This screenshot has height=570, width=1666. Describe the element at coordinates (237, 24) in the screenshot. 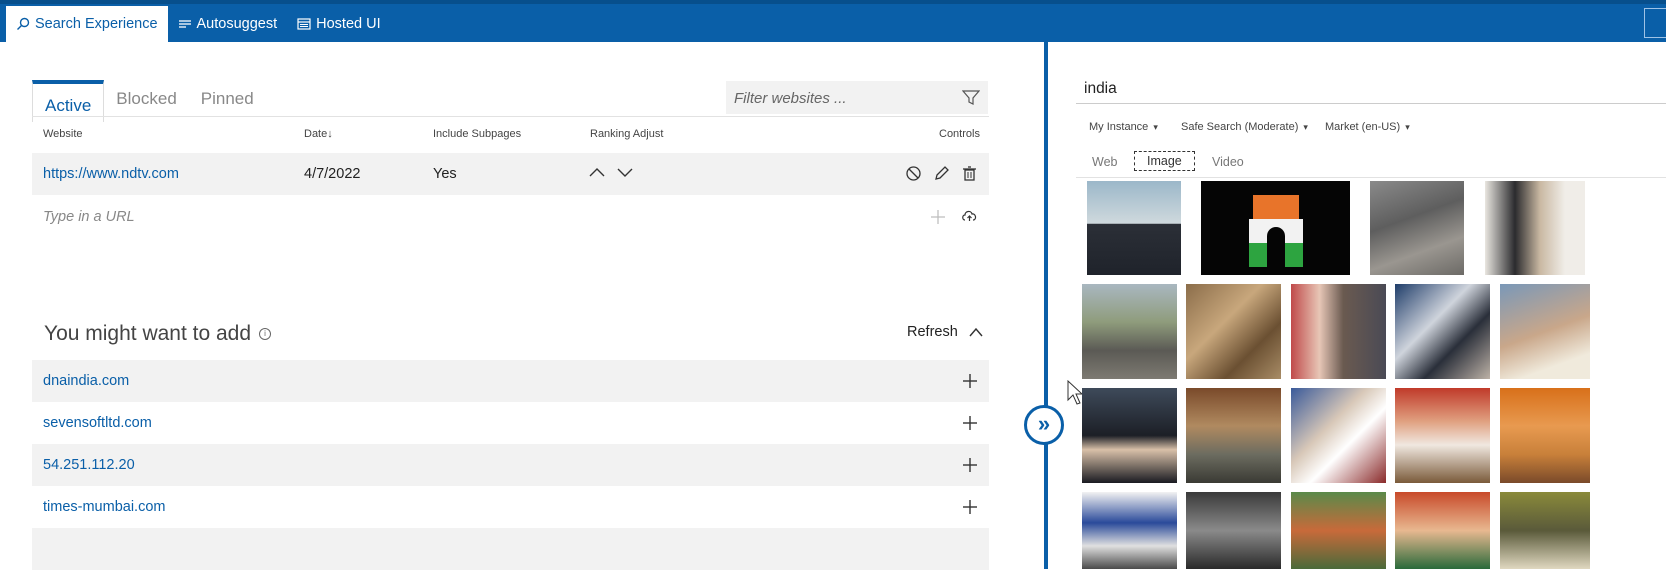

I see `tab-label: Autosuggest` at that location.